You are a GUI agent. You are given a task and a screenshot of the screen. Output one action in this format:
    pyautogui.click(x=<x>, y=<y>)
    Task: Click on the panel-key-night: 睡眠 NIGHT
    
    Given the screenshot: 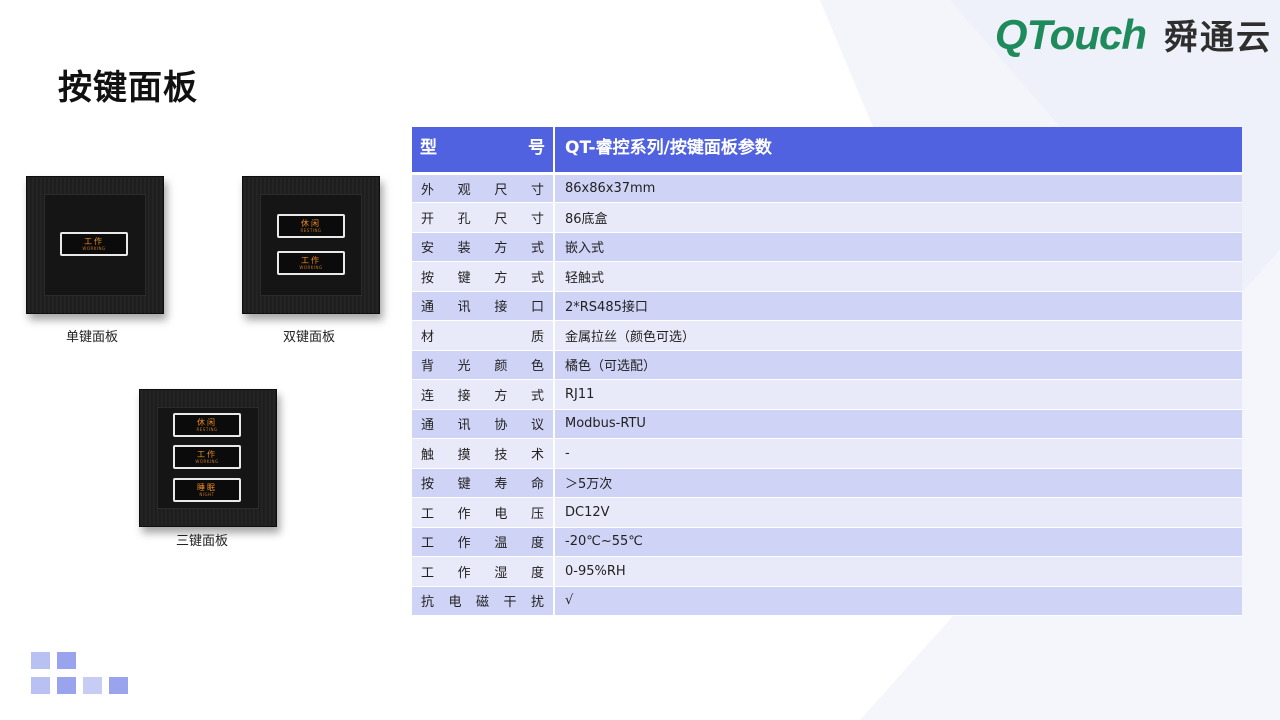 What is the action you would take?
    pyautogui.click(x=207, y=490)
    